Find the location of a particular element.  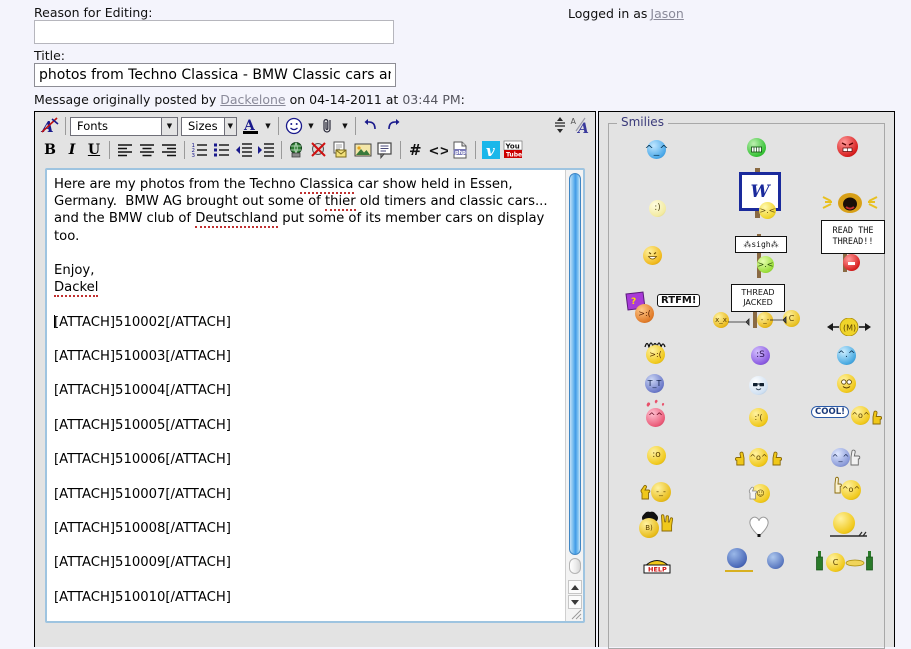

bold-button: B is located at coordinates (50, 150).